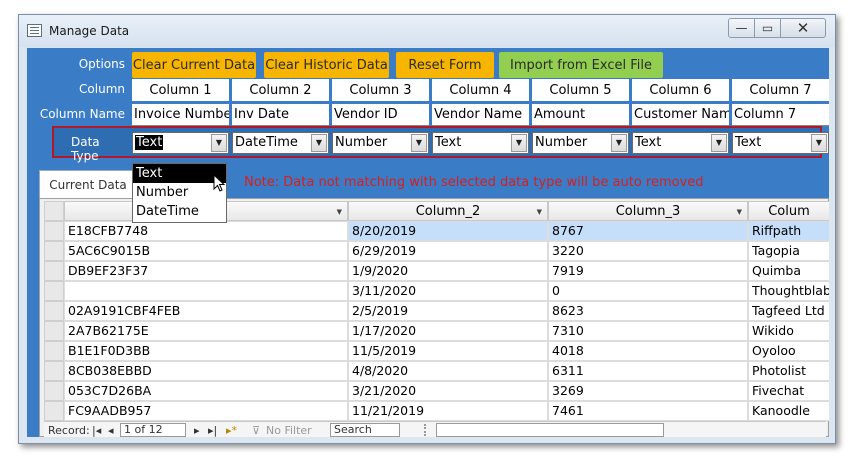  Describe the element at coordinates (788, 371) in the screenshot. I see `table-cell: Photolist` at that location.